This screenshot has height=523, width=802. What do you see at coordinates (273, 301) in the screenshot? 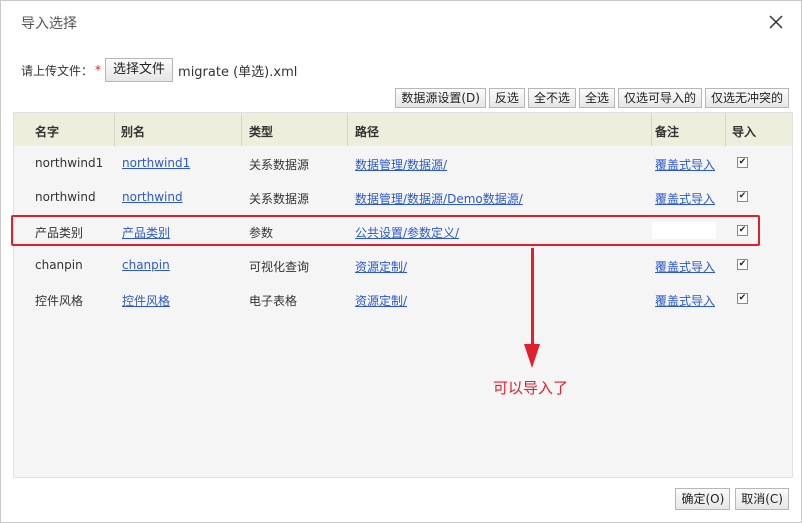
I see `row-type: 电子表格` at bounding box center [273, 301].